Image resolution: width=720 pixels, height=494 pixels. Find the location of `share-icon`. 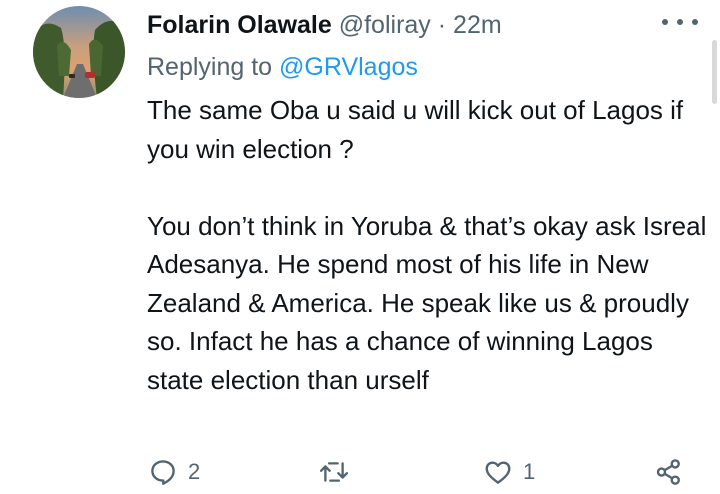

share-icon is located at coordinates (668, 472).